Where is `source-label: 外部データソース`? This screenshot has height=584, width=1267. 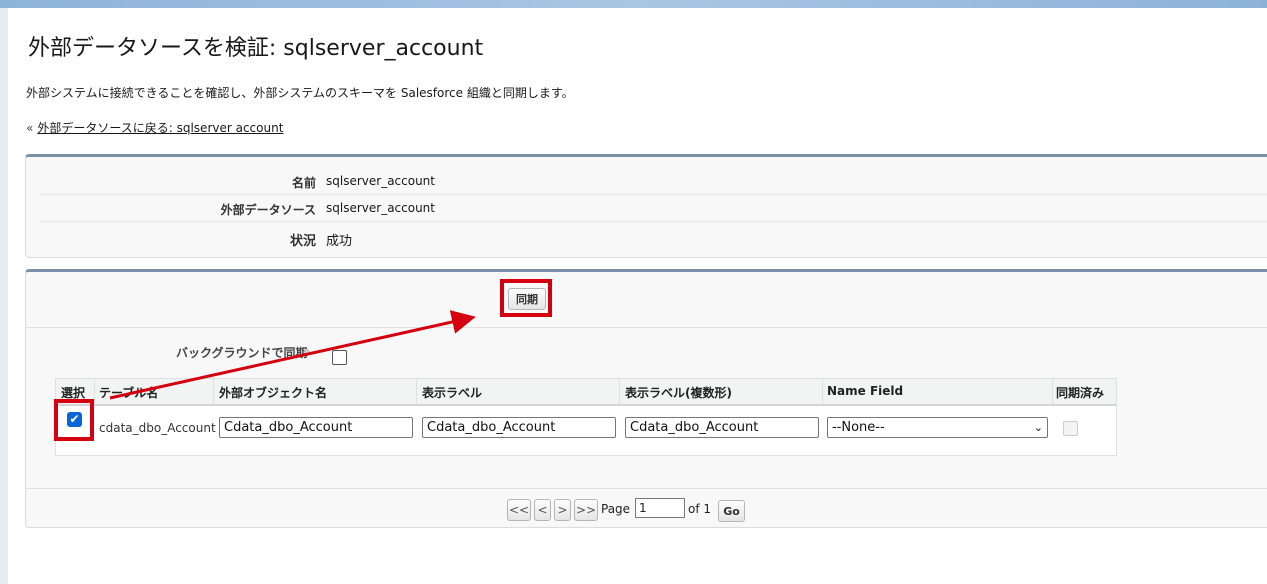 source-label: 外部データソース is located at coordinates (268, 210).